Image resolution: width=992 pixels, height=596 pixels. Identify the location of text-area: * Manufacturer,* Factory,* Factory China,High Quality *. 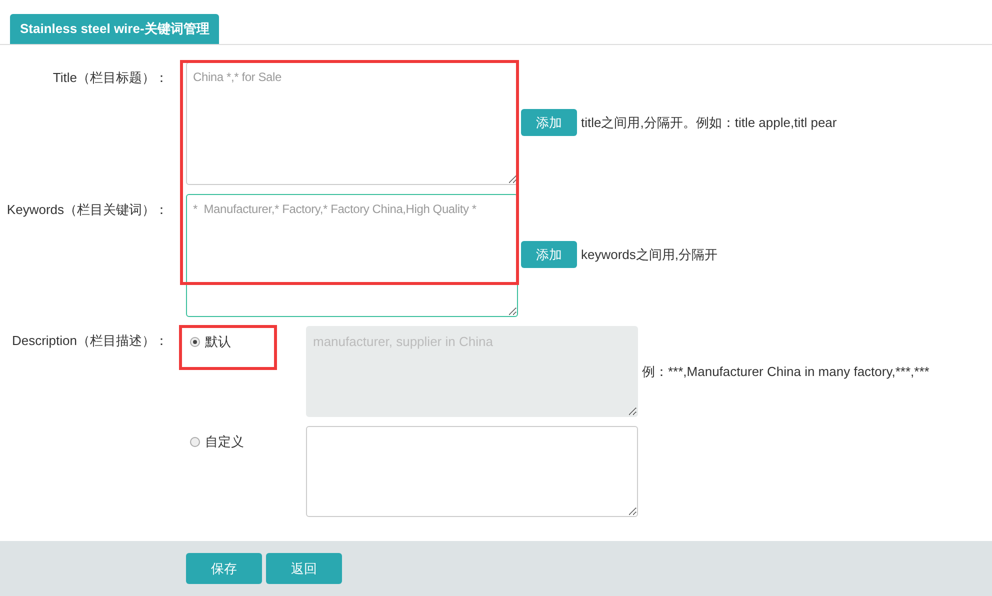
(352, 255).